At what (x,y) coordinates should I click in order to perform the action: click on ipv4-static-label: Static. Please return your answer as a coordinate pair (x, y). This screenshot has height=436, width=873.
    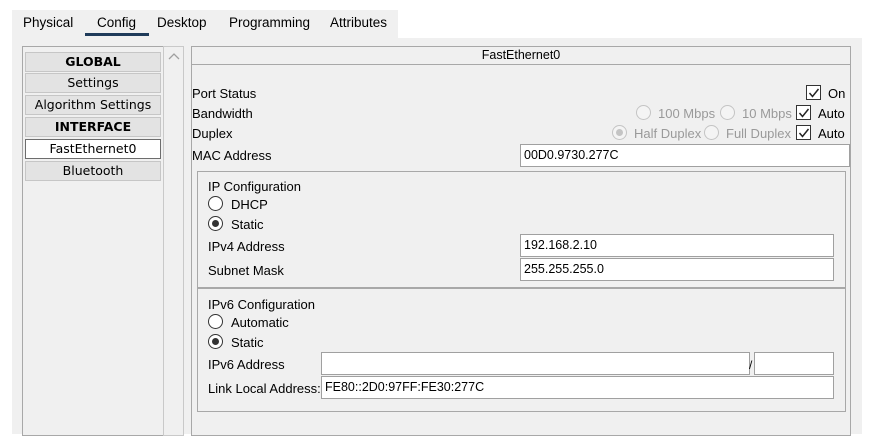
    Looking at the image, I should click on (247, 224).